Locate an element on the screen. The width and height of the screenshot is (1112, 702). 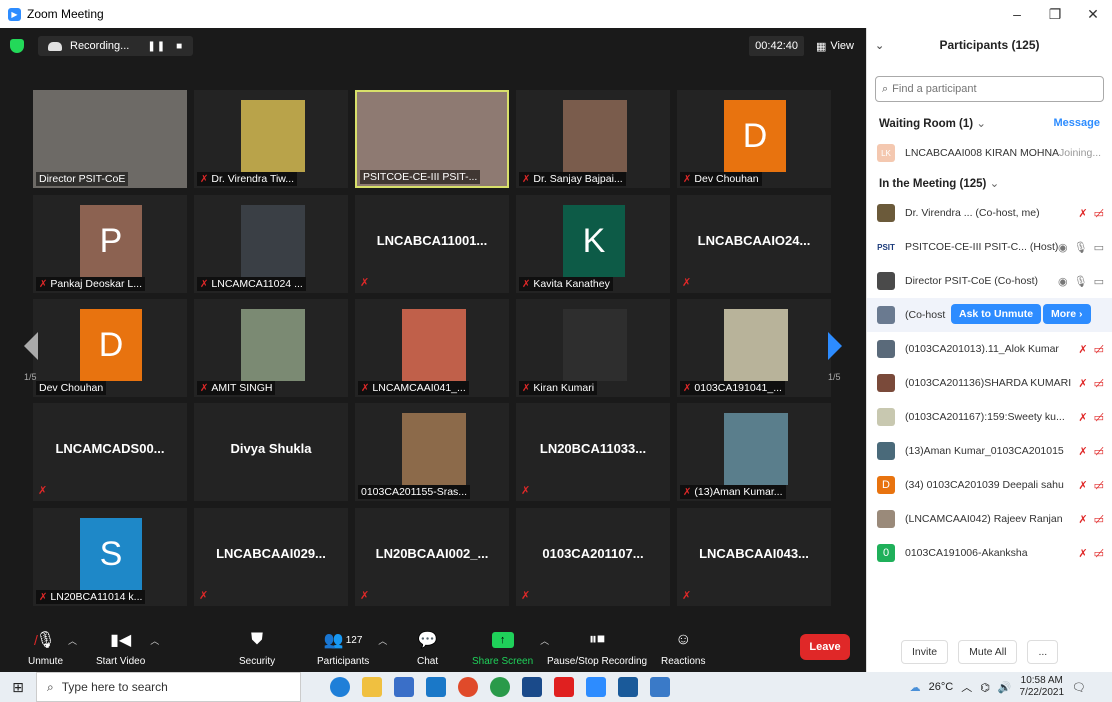
leave-button: Leave is located at coordinates (825, 647).